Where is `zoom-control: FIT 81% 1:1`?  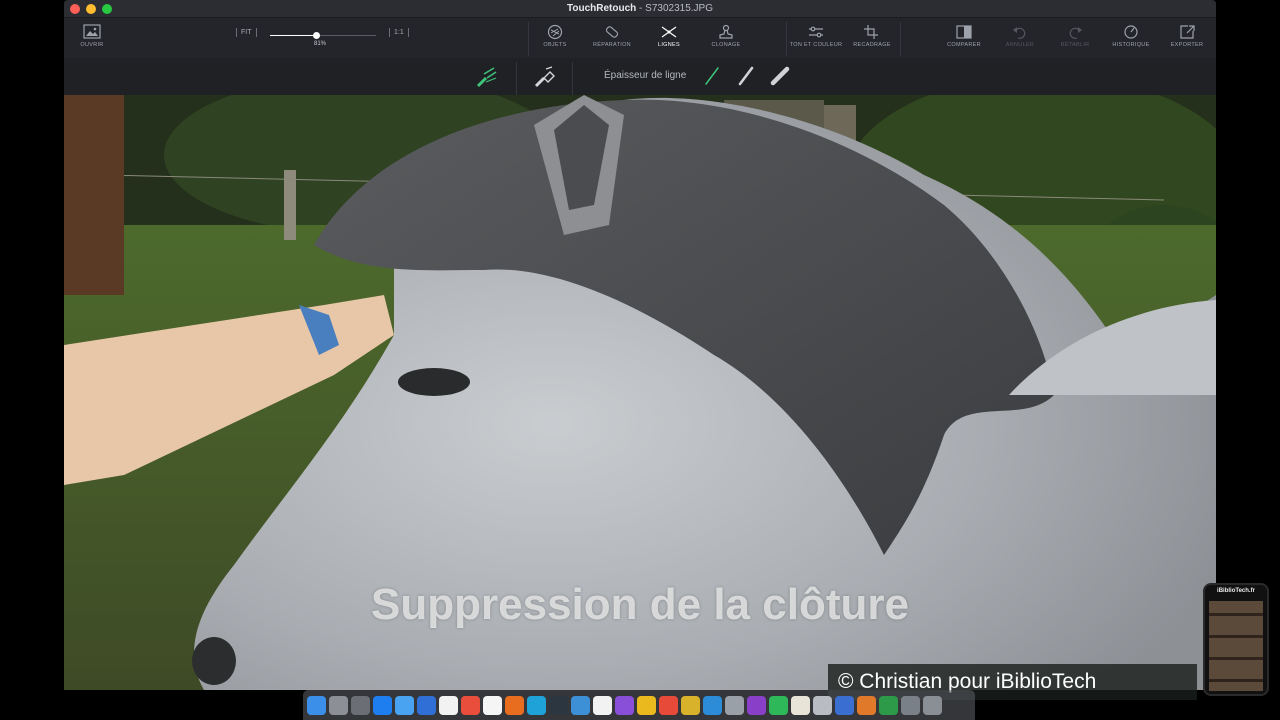
zoom-control: FIT 81% 1:1 is located at coordinates (329, 38).